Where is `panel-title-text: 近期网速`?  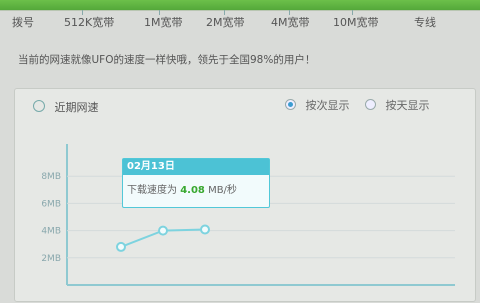 panel-title-text: 近期网速 is located at coordinates (76, 107).